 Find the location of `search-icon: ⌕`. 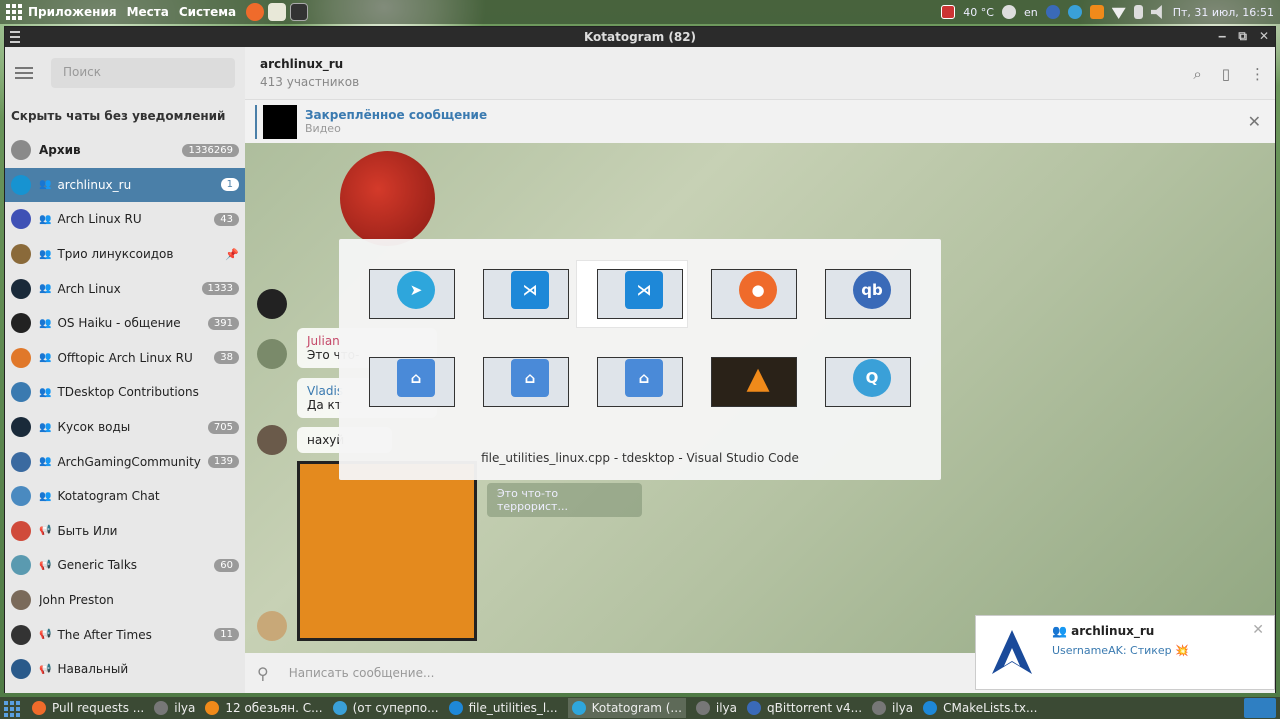

search-icon: ⌕ is located at coordinates (1197, 74).